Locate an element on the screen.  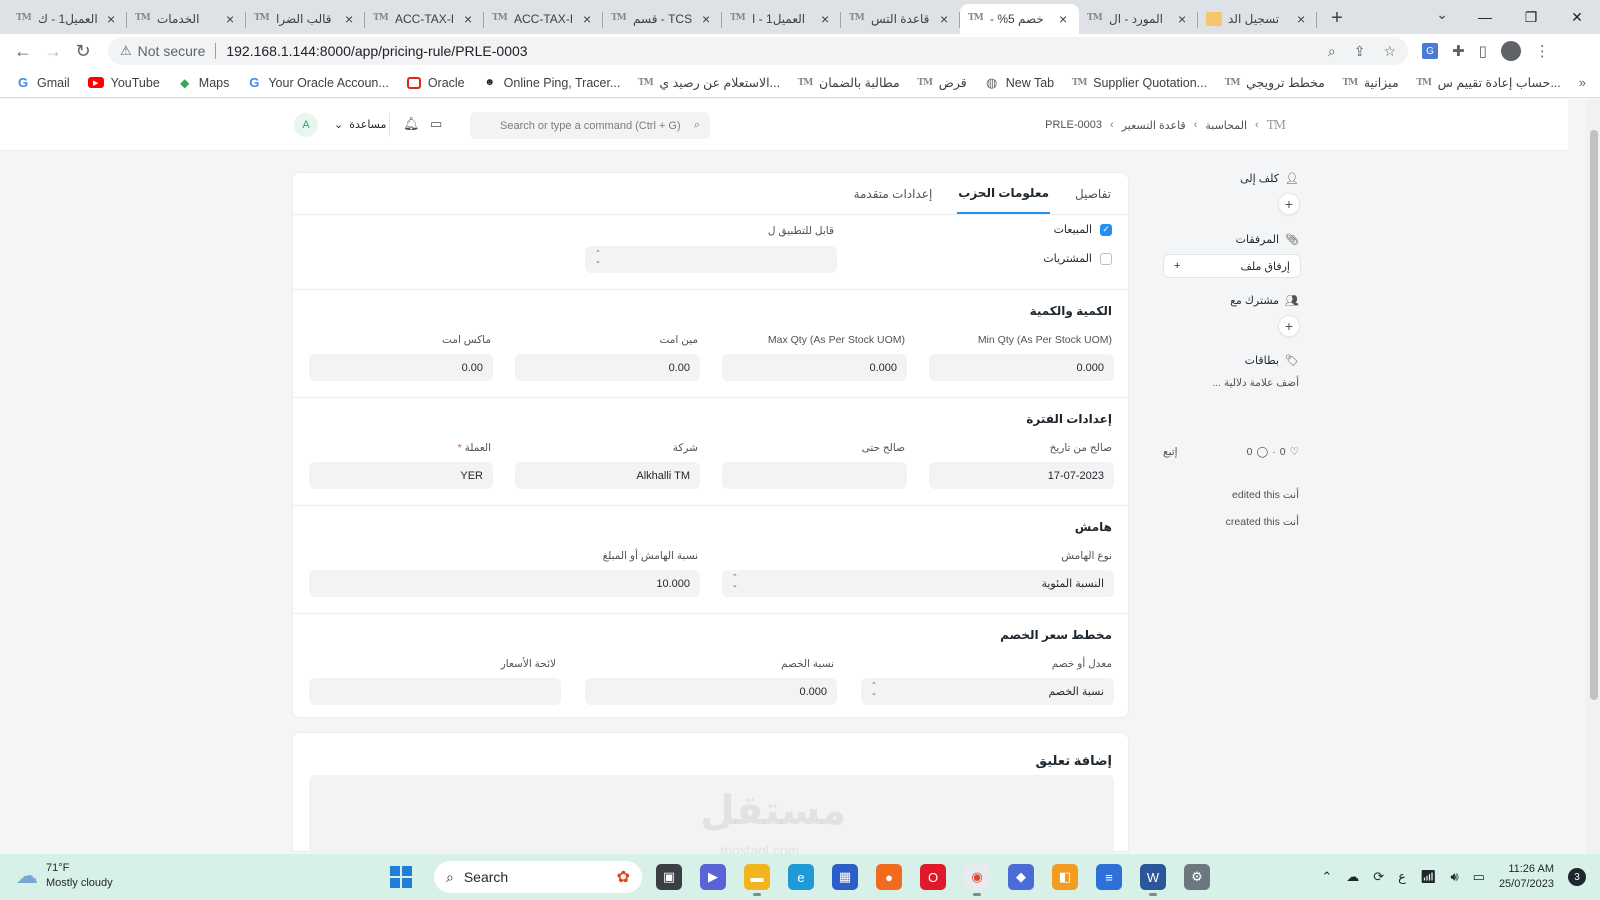
chrome-icon: ◉ is located at coordinates (977, 880).